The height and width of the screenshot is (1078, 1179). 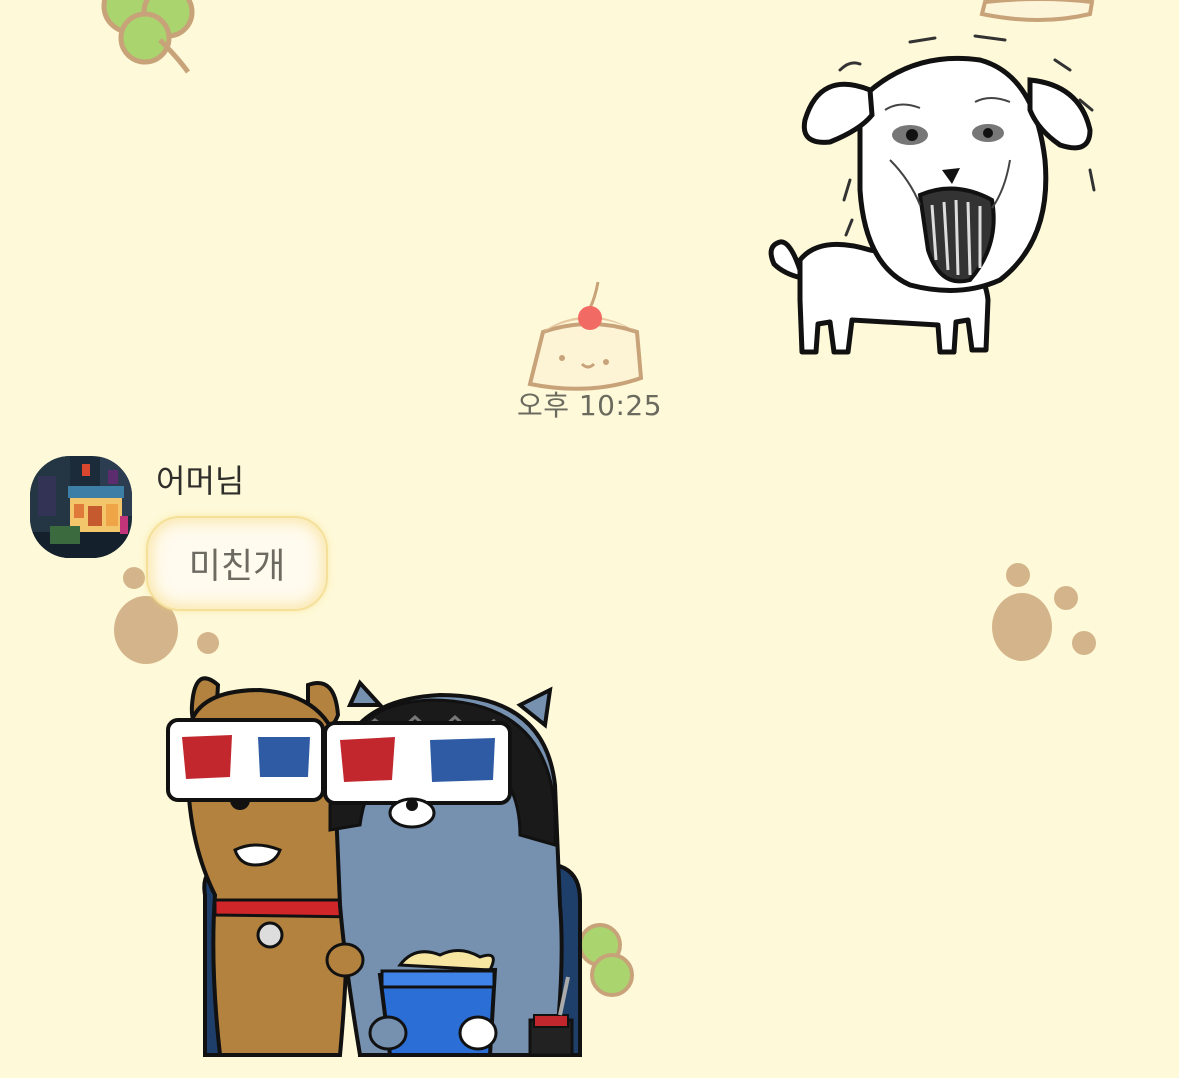 What do you see at coordinates (148, 37) in the screenshot?
I see `clover-icon` at bounding box center [148, 37].